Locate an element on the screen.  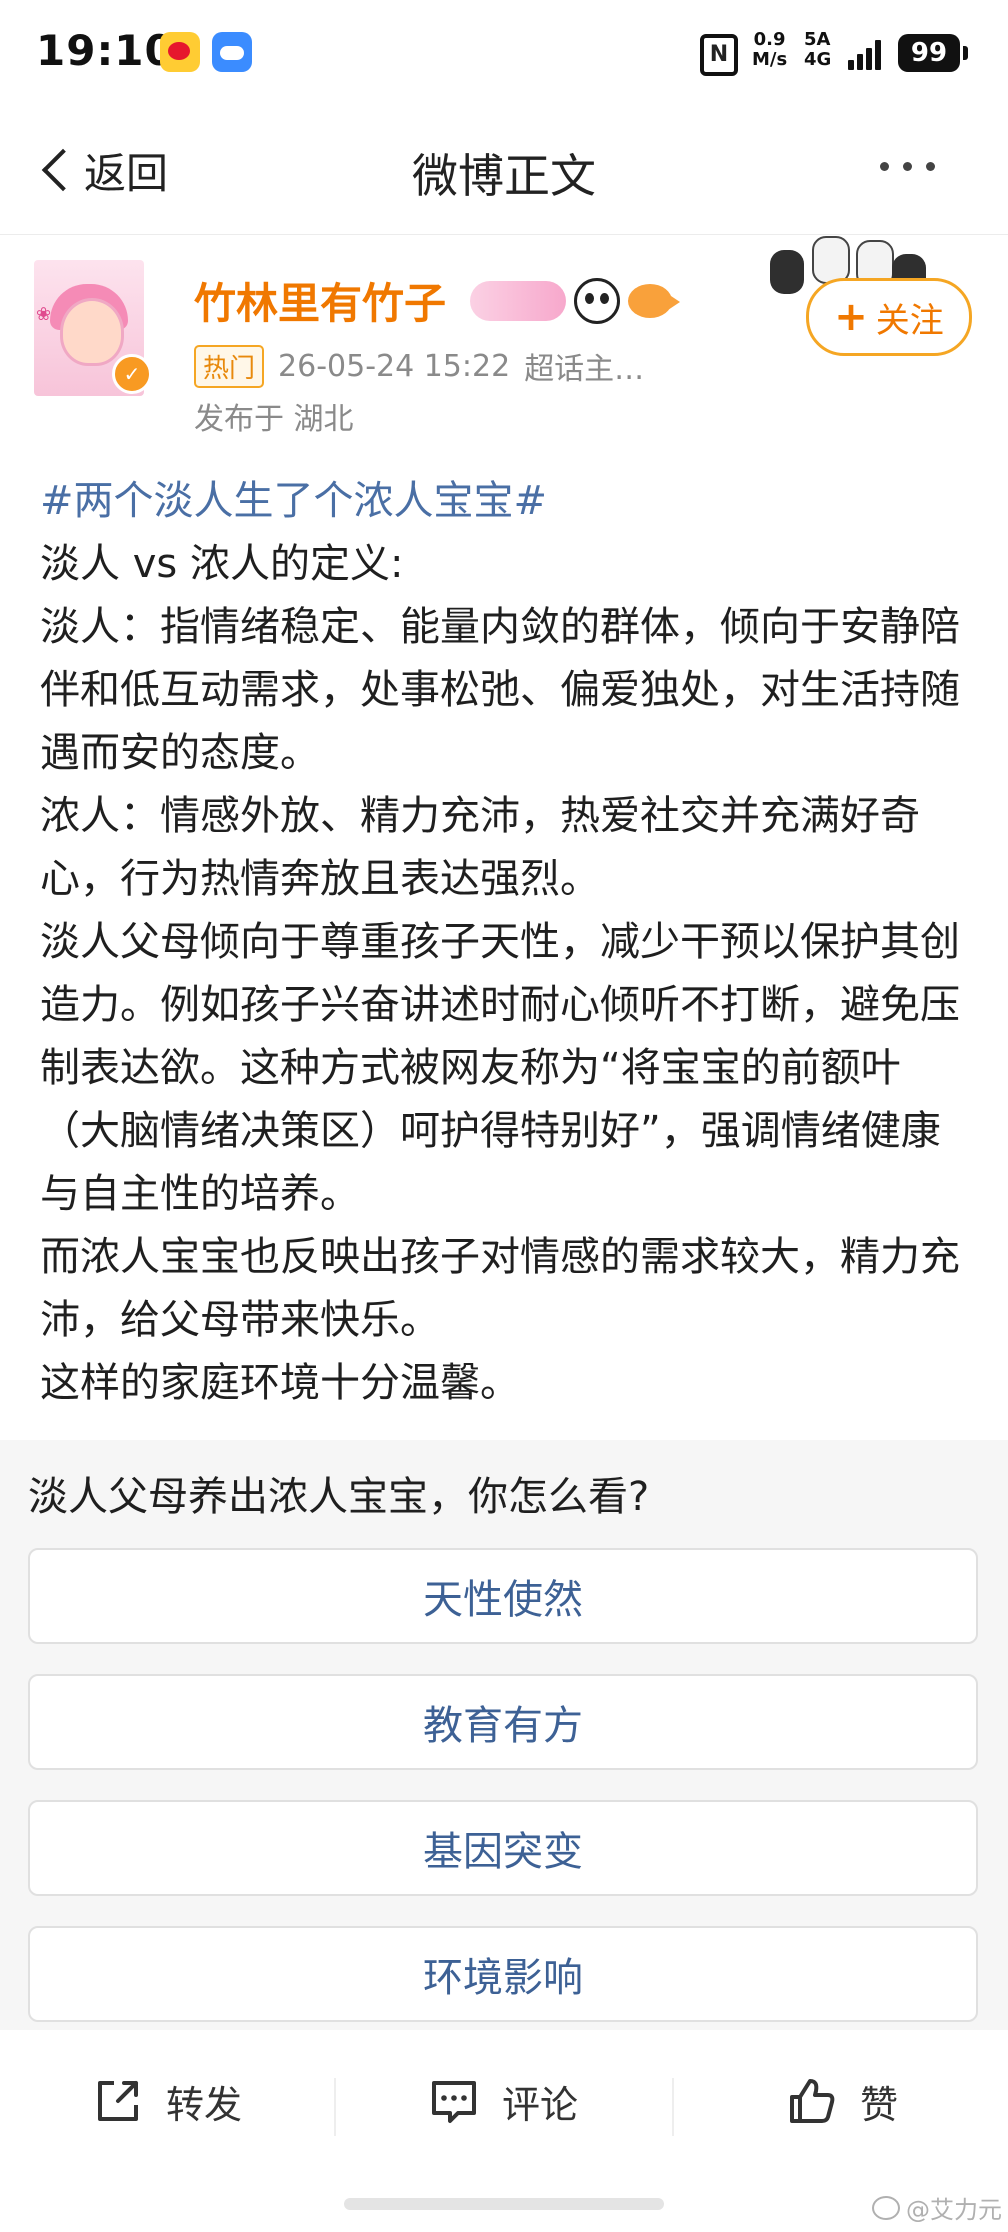
repost-label: 转发 is located at coordinates (204, 2104).